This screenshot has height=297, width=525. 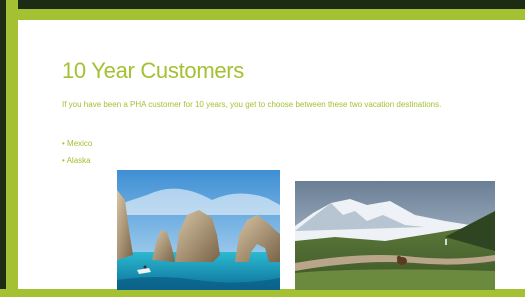 What do you see at coordinates (198, 230) in the screenshot?
I see `mexico-photo` at bounding box center [198, 230].